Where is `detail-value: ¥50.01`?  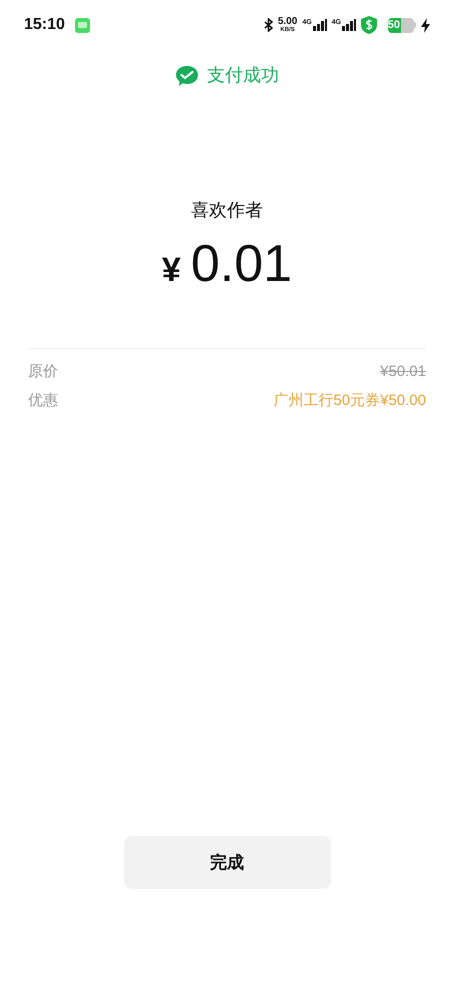
detail-value: ¥50.01 is located at coordinates (403, 372).